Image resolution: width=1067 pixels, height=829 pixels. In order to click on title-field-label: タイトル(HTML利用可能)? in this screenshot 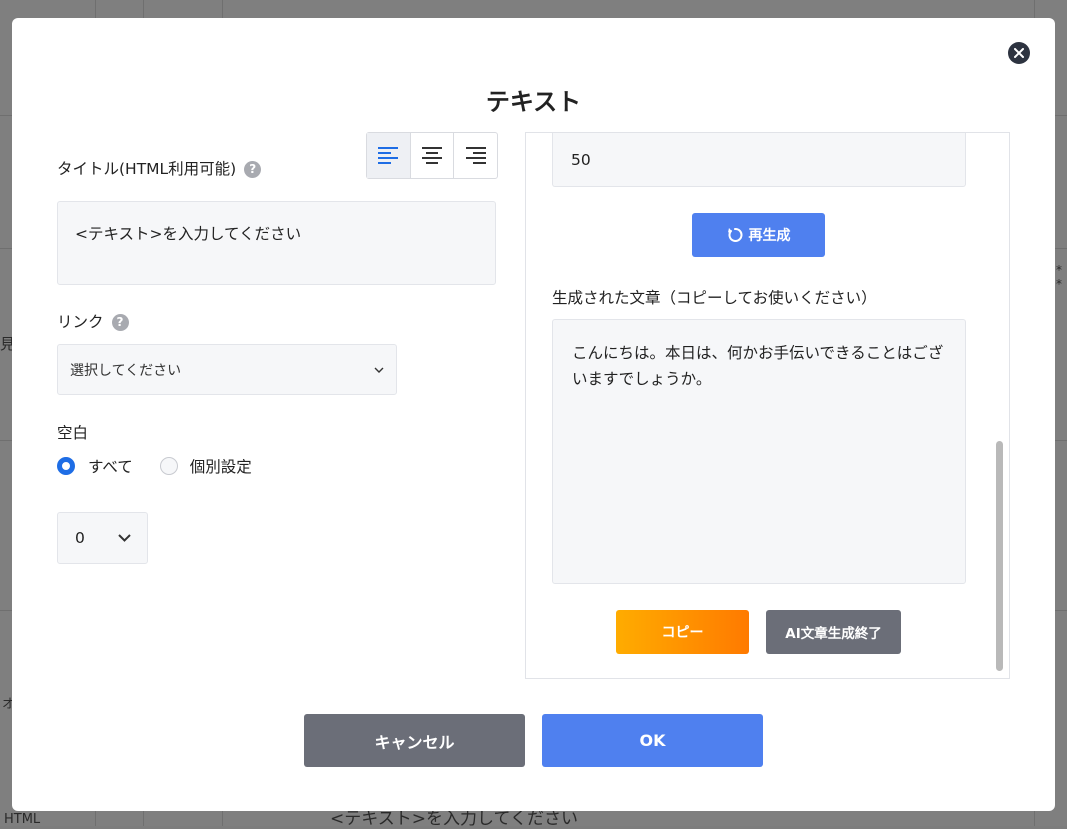, I will do `click(159, 168)`.